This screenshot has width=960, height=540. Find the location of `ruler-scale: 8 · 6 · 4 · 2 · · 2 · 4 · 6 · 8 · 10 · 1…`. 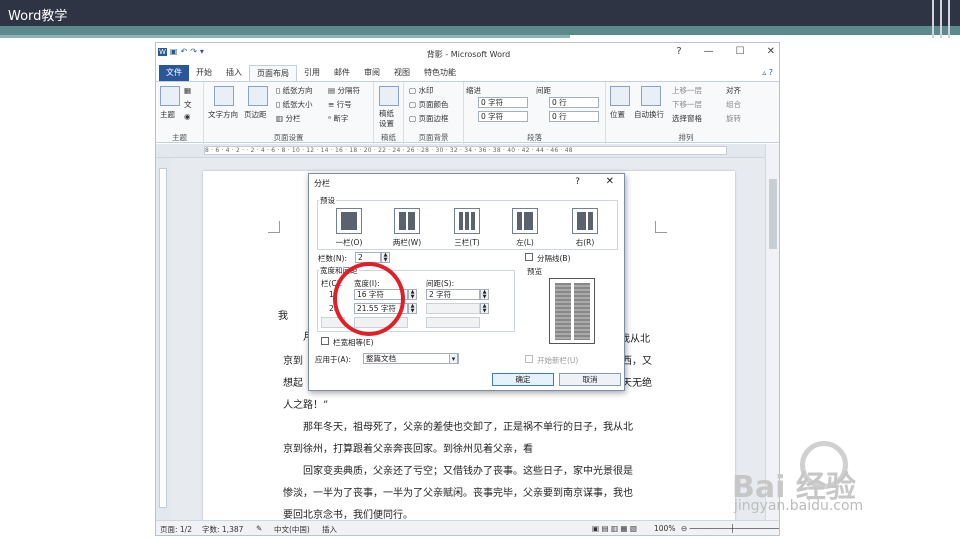

ruler-scale: 8 · 6 · 4 · 2 · · 2 · 4 · 6 · 8 · 10 · 1… is located at coordinates (465, 150).